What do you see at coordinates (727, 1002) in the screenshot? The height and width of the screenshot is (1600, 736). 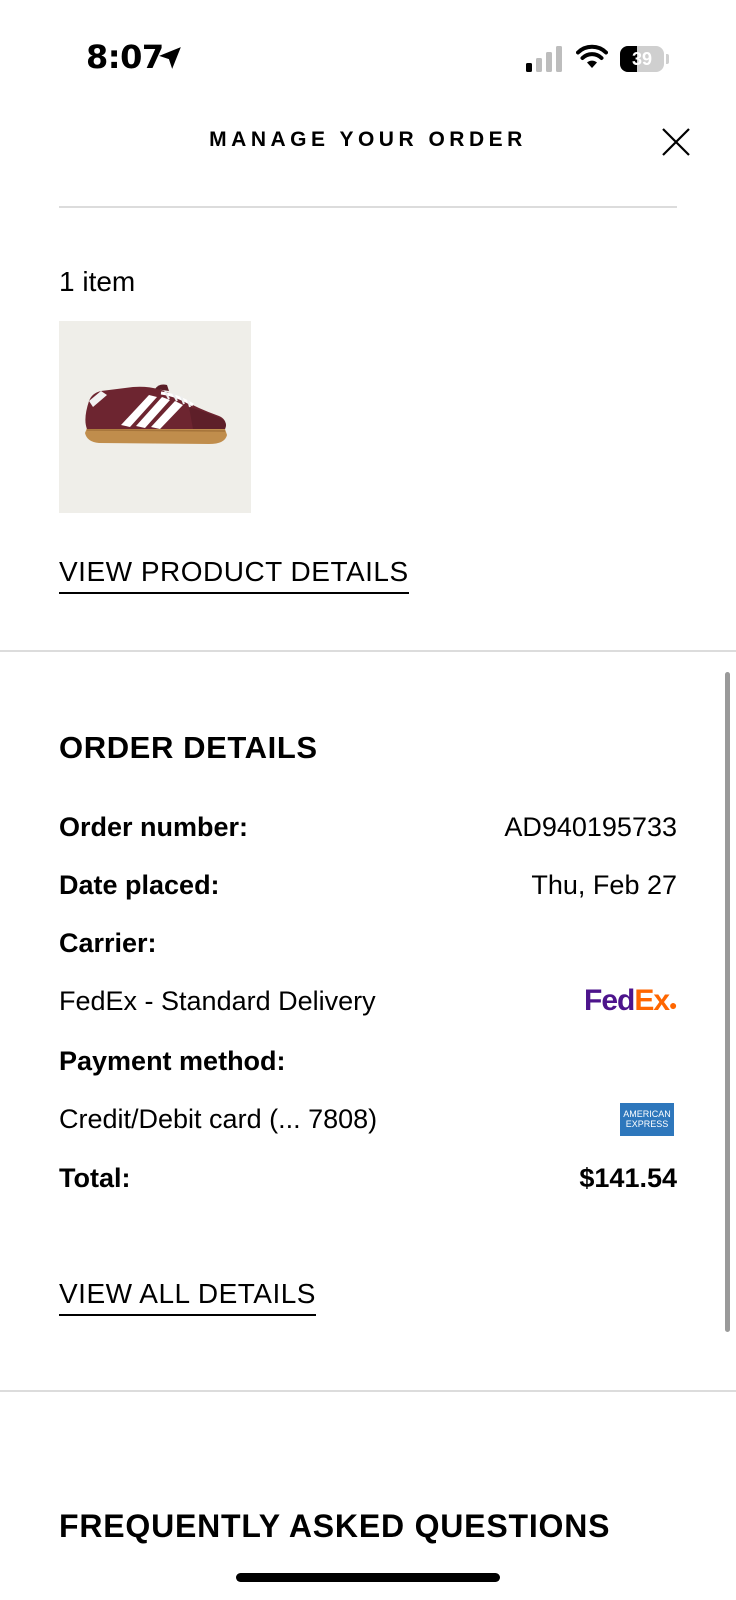 I see `scrollbar` at bounding box center [727, 1002].